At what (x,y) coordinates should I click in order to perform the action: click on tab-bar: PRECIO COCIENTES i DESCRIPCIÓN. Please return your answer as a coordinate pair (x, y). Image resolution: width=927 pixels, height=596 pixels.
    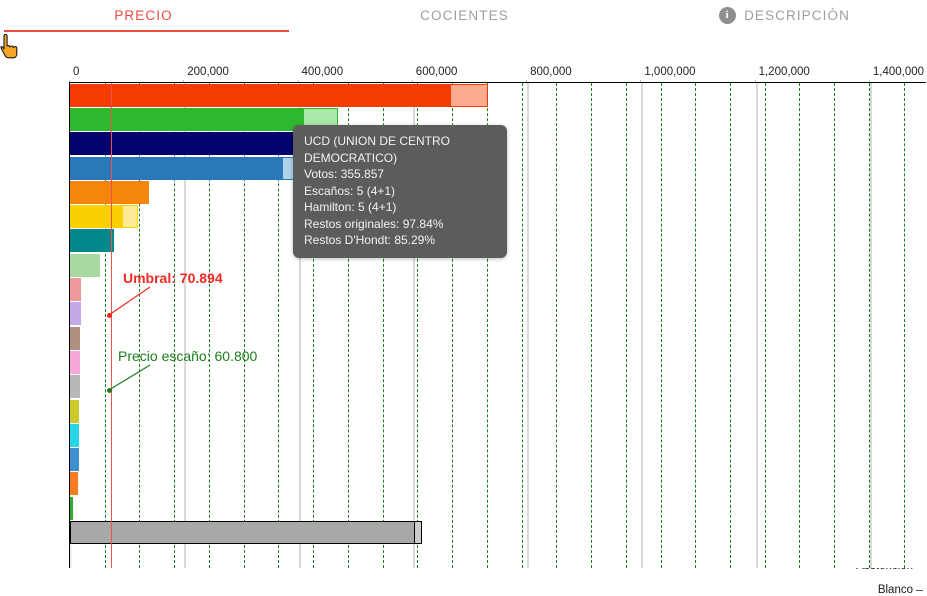
    Looking at the image, I should click on (463, 17).